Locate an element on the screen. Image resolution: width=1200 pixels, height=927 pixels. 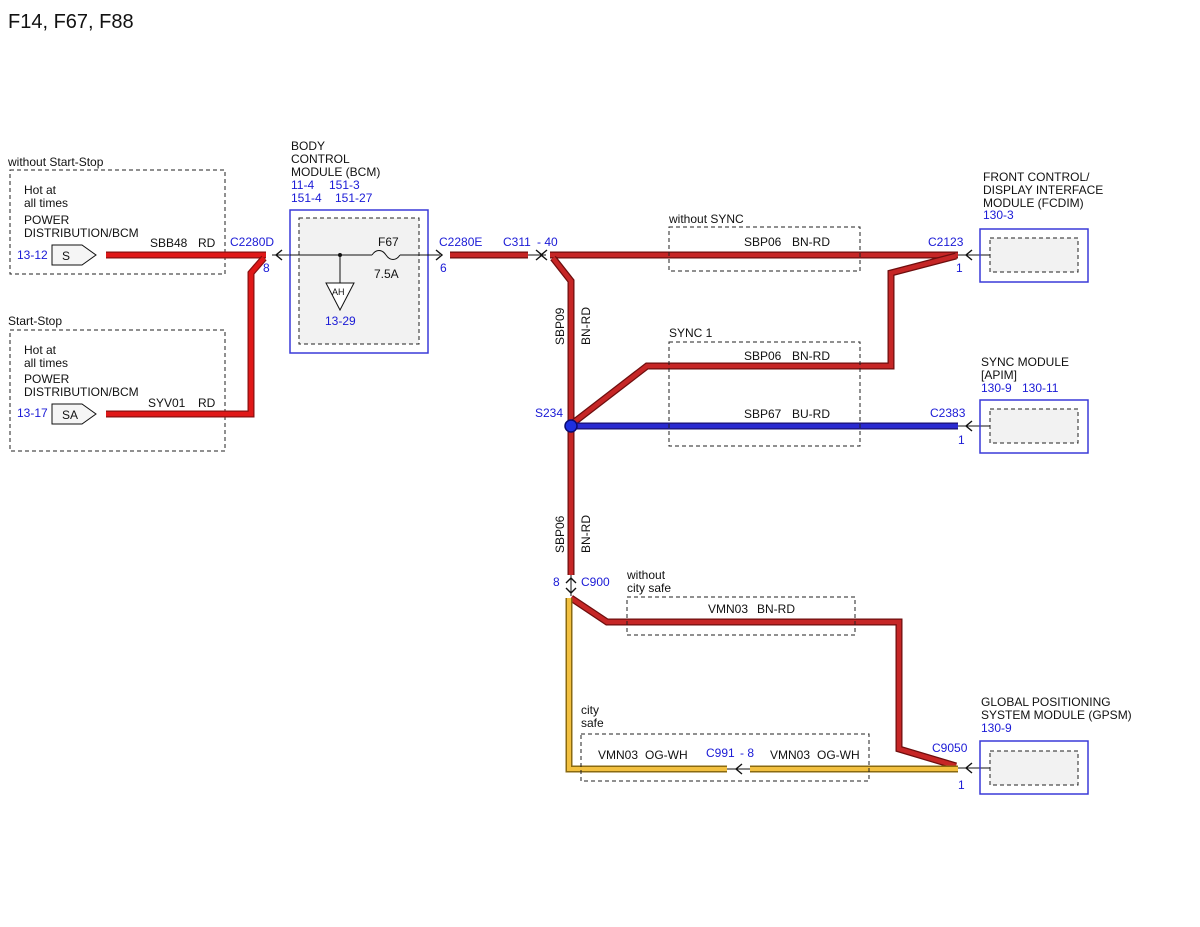
branch-box is located at coordinates (764, 249).